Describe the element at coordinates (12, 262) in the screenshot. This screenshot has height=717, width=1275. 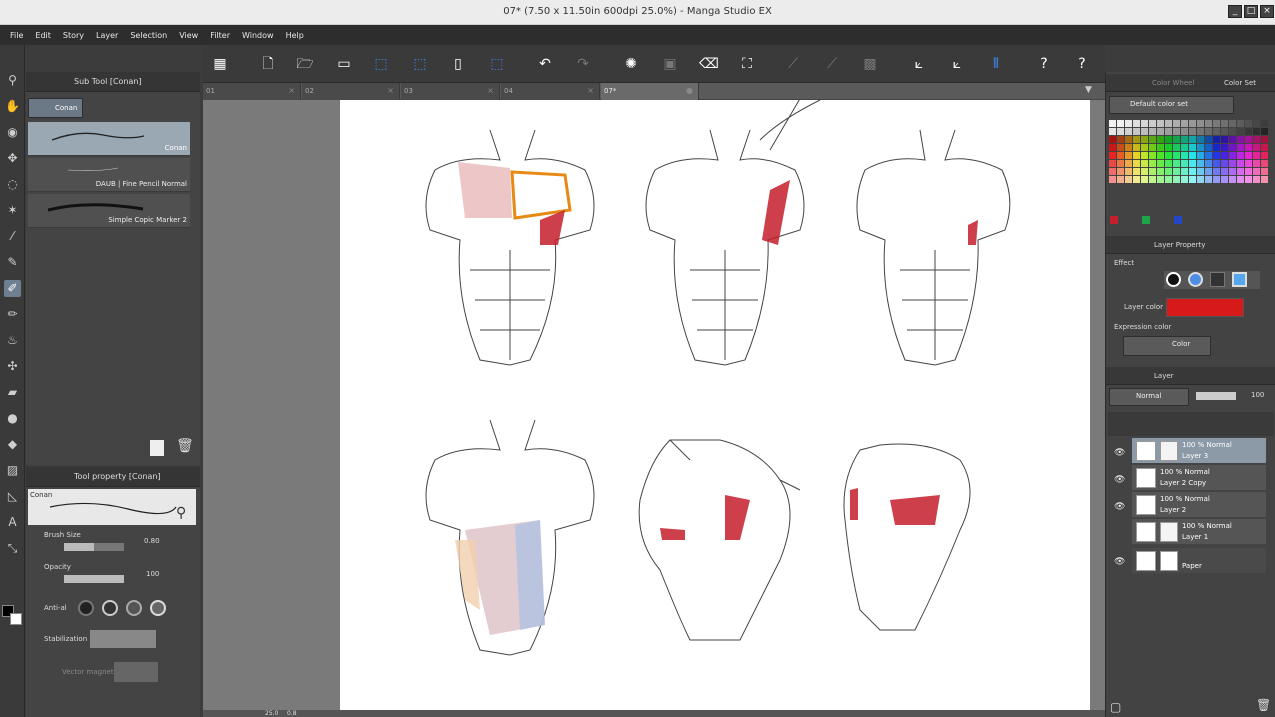
I see `pen-tool-icon: ✎` at that location.